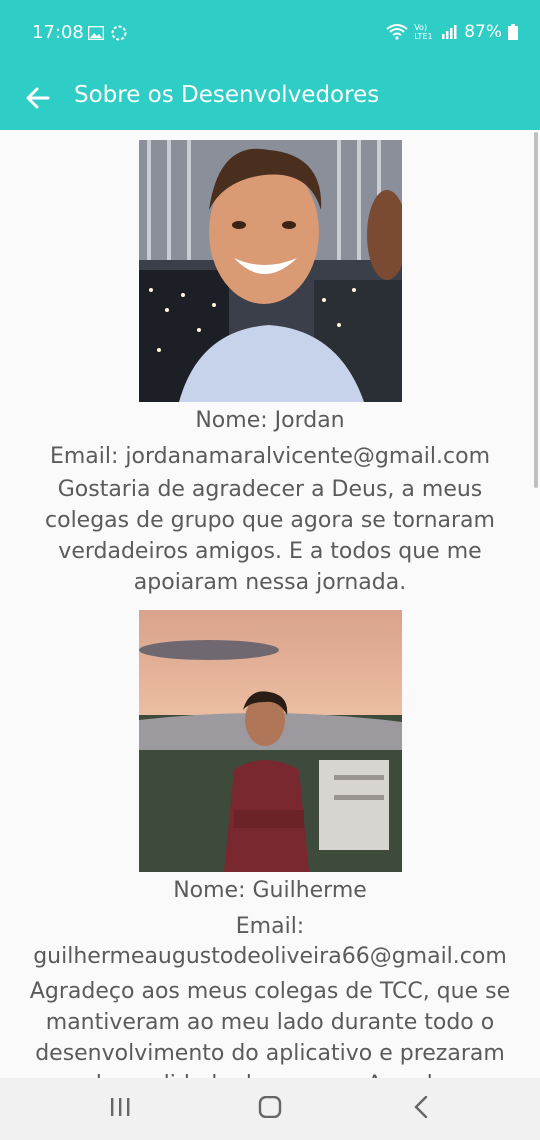 The width and height of the screenshot is (540, 1140). I want to click on developer-name: Nome: Jordan, so click(270, 420).